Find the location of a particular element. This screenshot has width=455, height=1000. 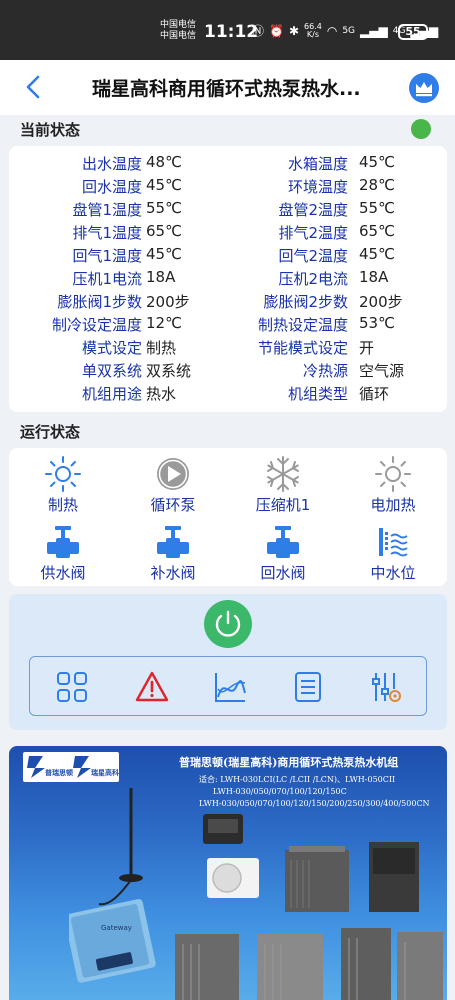

water-level-icon is located at coordinates (393, 542).